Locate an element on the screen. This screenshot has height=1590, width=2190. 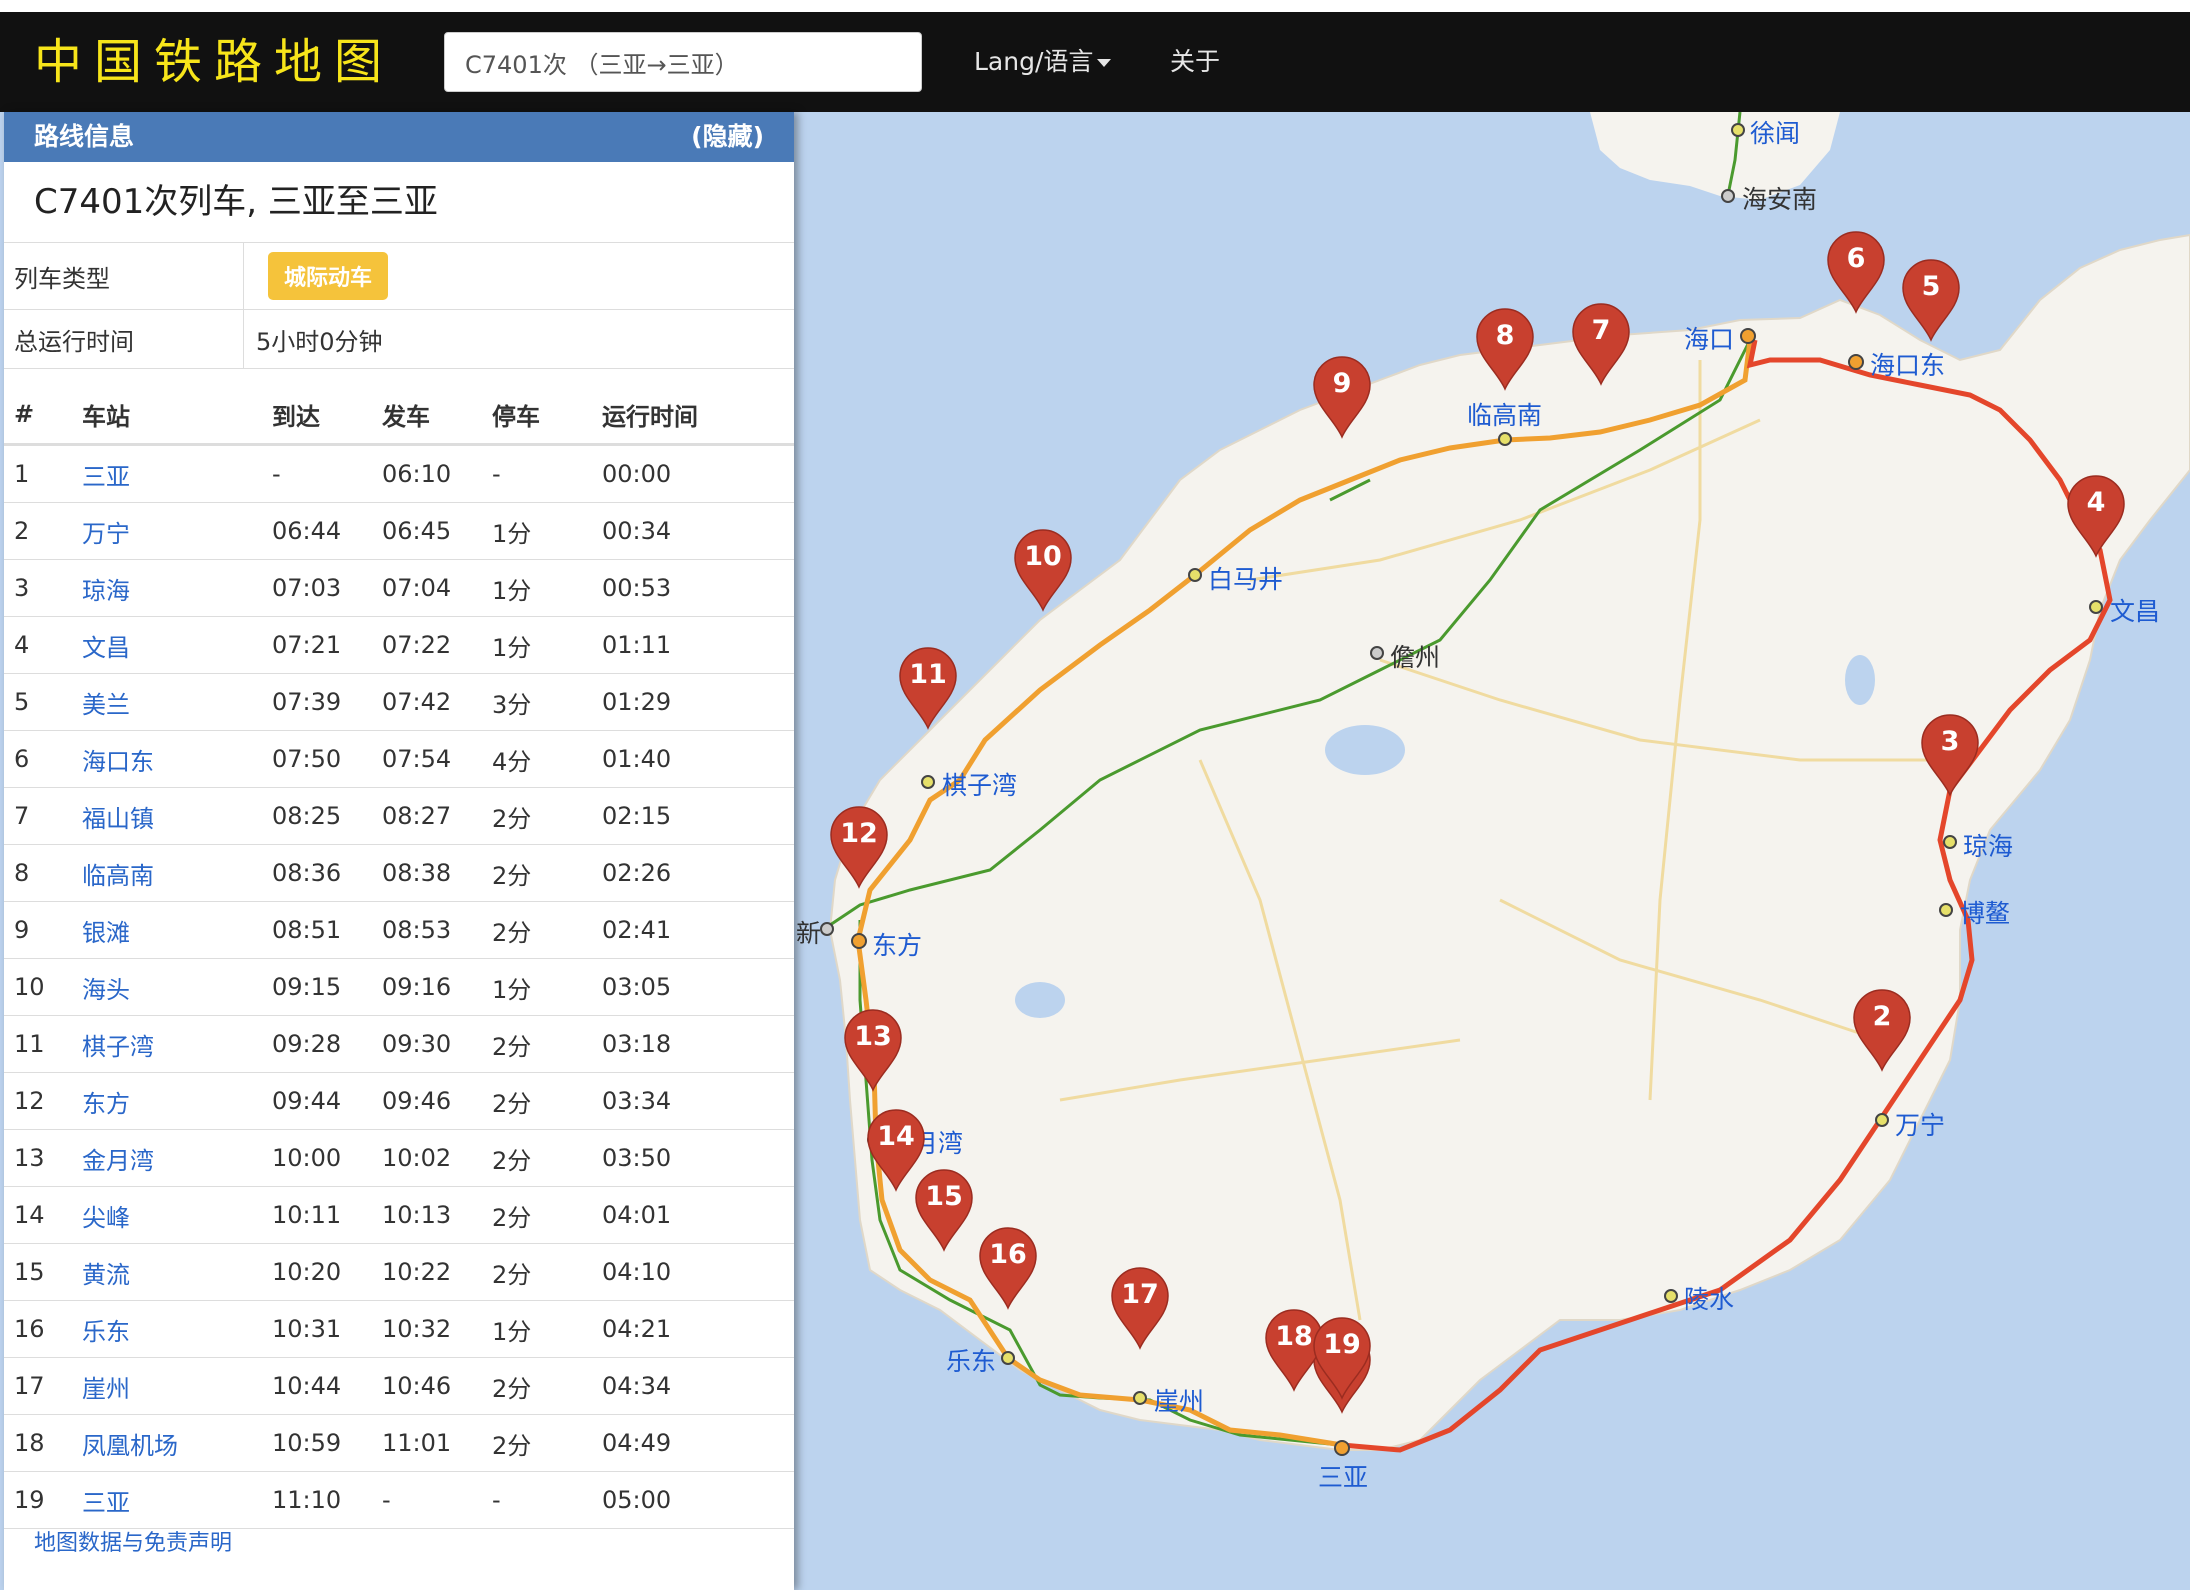
language-label: Lang/语言 is located at coordinates (1034, 61).